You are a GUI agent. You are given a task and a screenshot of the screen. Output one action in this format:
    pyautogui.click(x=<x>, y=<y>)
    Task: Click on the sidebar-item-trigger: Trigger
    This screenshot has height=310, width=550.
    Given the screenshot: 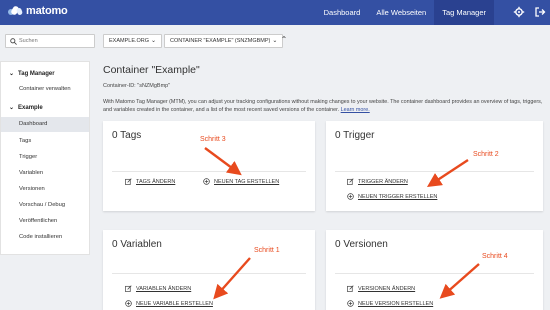 What is the action you would take?
    pyautogui.click(x=45, y=157)
    